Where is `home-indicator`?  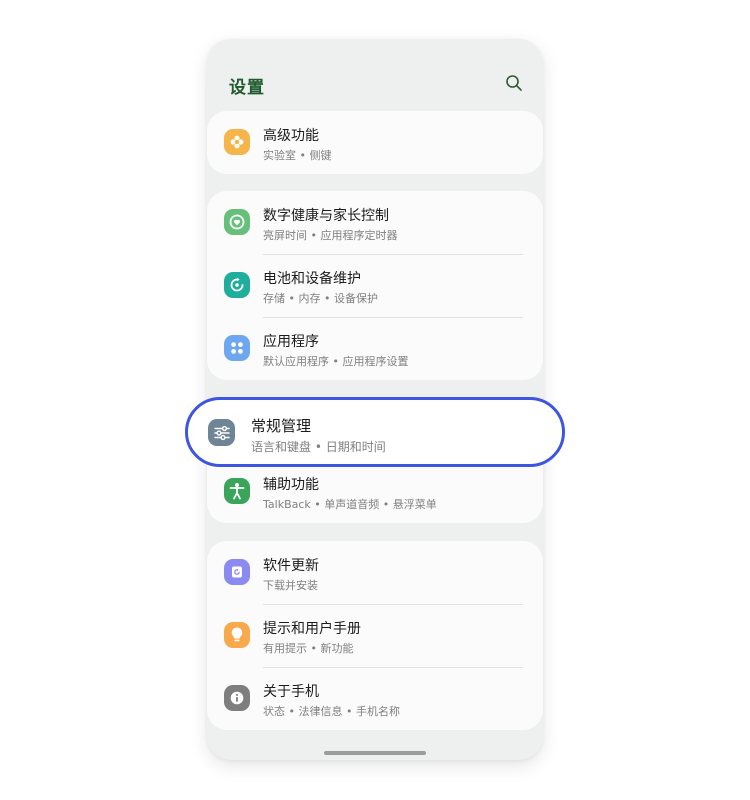 home-indicator is located at coordinates (375, 753).